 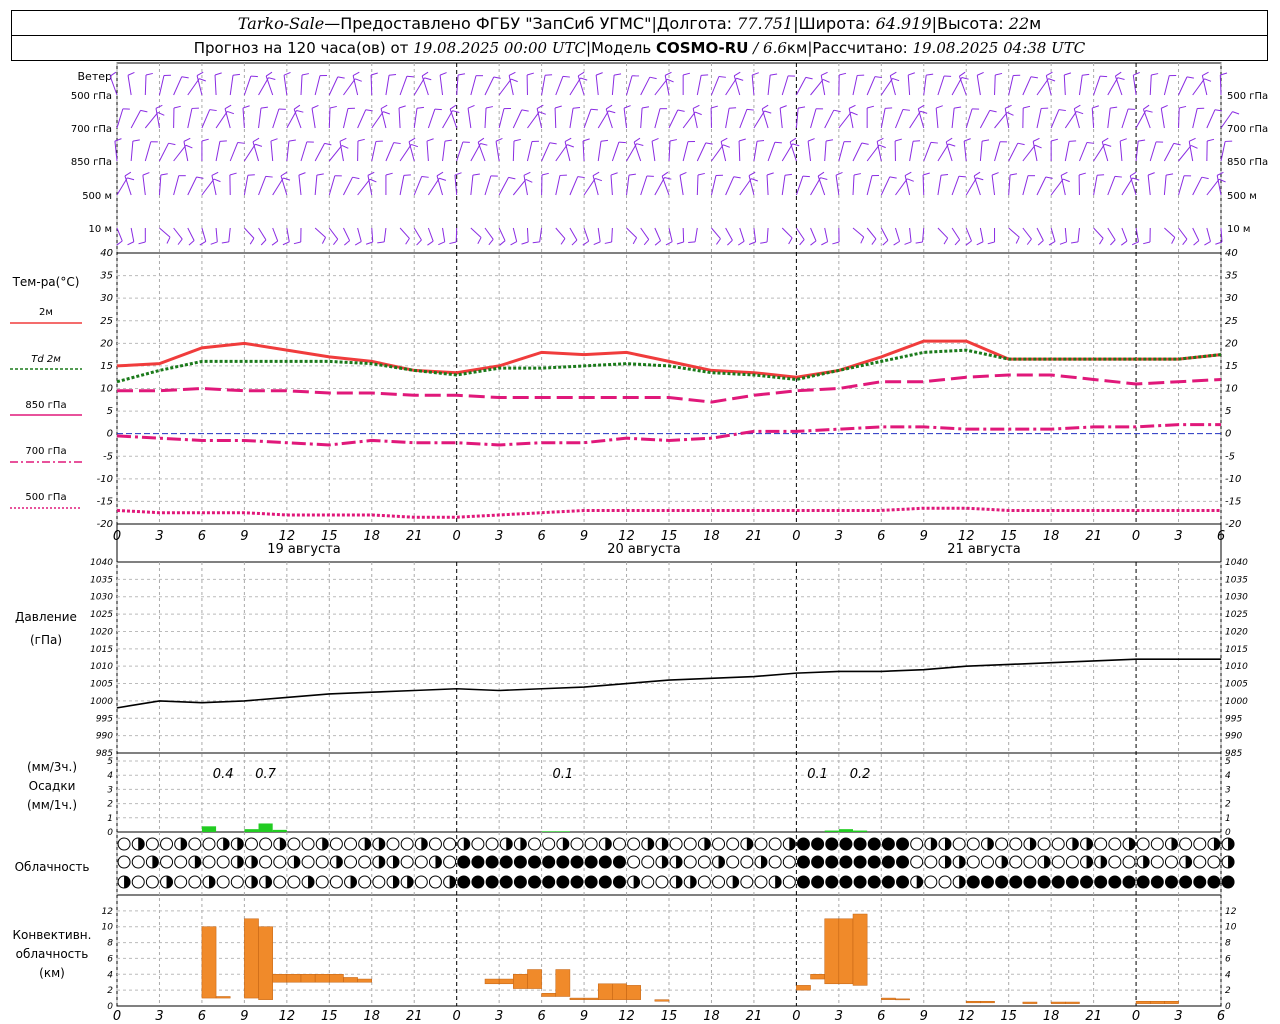 What do you see at coordinates (110, 833) in the screenshot?
I see `precip-tick-label: 0` at bounding box center [110, 833].